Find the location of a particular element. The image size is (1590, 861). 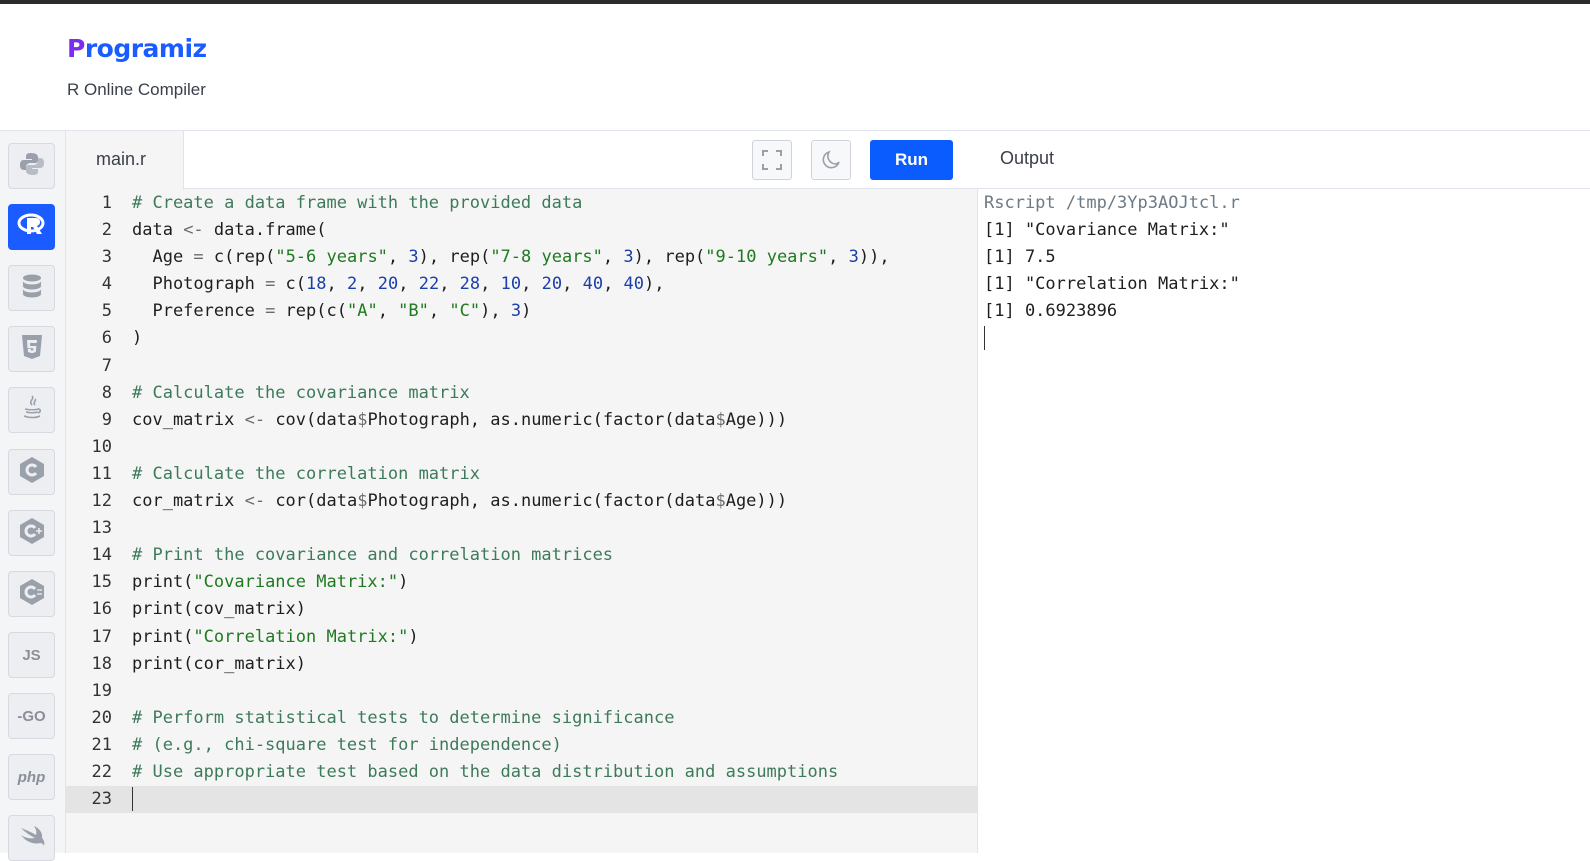

line-source: # Calculate the correlation matrix is located at coordinates (306, 473).